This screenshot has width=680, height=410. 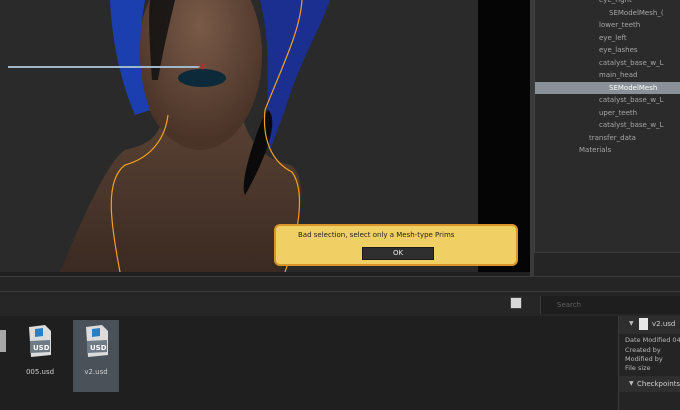 What do you see at coordinates (615, 2) in the screenshot?
I see `stage-tree-label: eye_right` at bounding box center [615, 2].